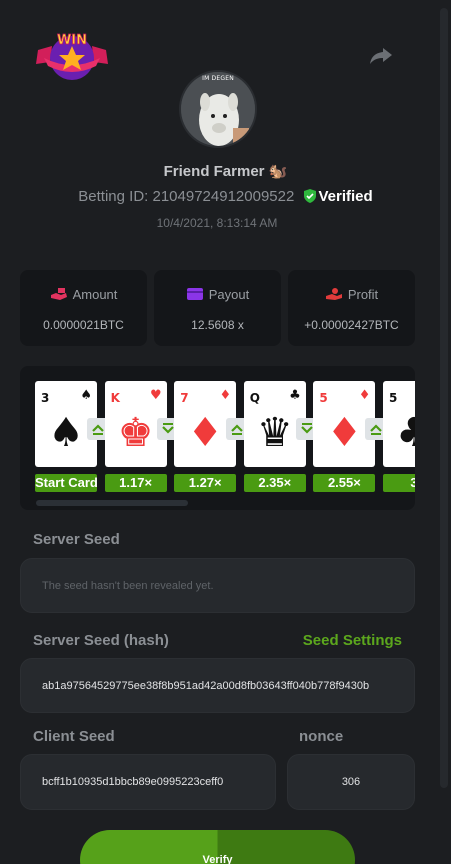 This screenshot has width=451, height=864. Describe the element at coordinates (321, 736) in the screenshot. I see `nonce-label: nonce` at that location.